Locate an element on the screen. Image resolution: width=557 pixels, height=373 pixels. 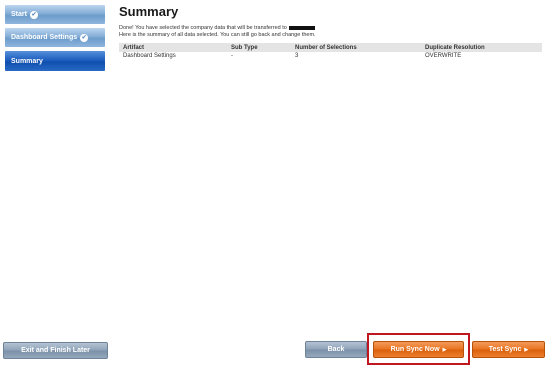
step-label: Dashboard Settings is located at coordinates (44, 37).